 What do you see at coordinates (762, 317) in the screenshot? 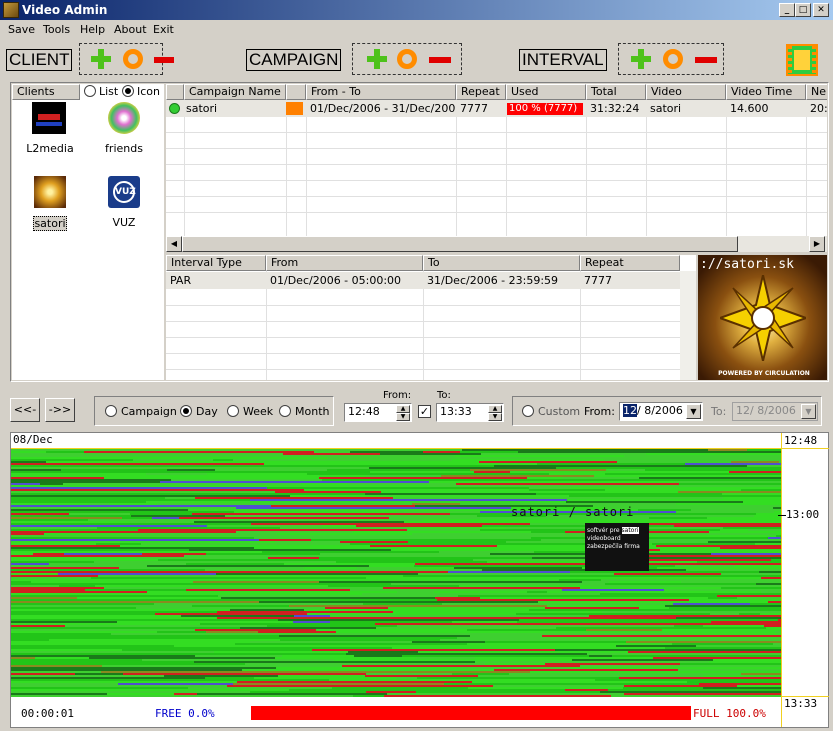
I see `video-preview: ://satori.sk POWERED BY CIRCULATION` at bounding box center [762, 317].